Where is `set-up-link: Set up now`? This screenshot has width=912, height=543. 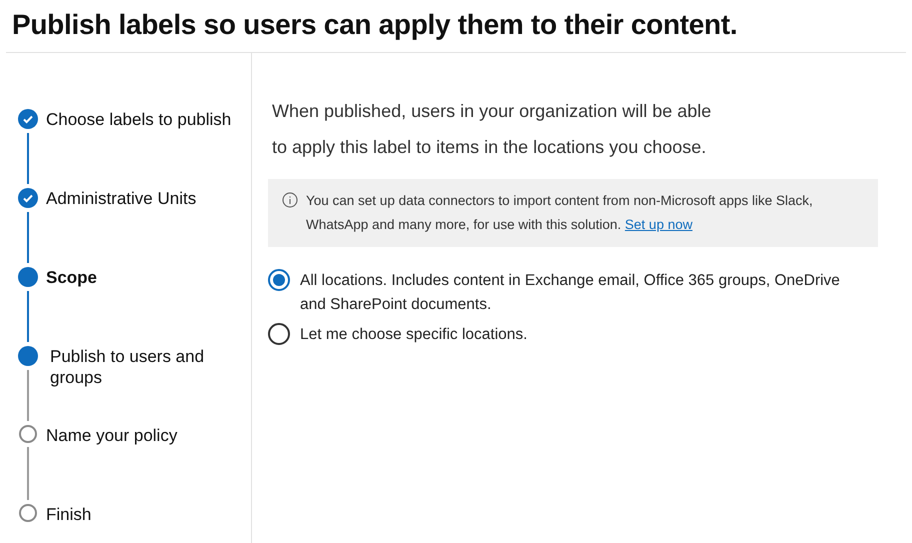
set-up-link: Set up now is located at coordinates (658, 224).